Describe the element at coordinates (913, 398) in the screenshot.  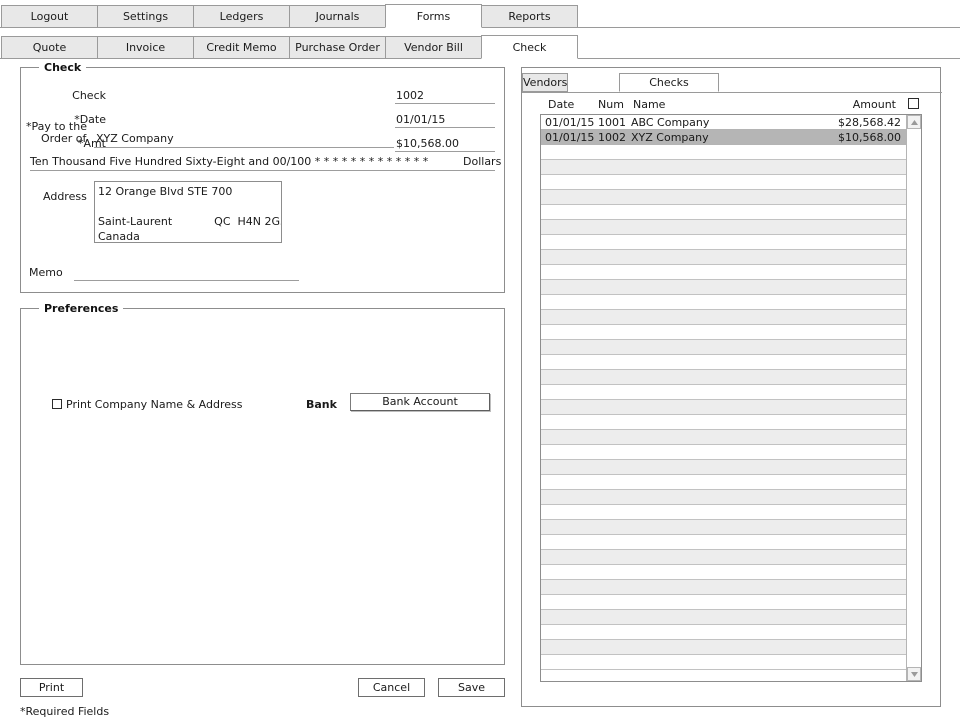
I see `checks-table-scrollbar` at that location.